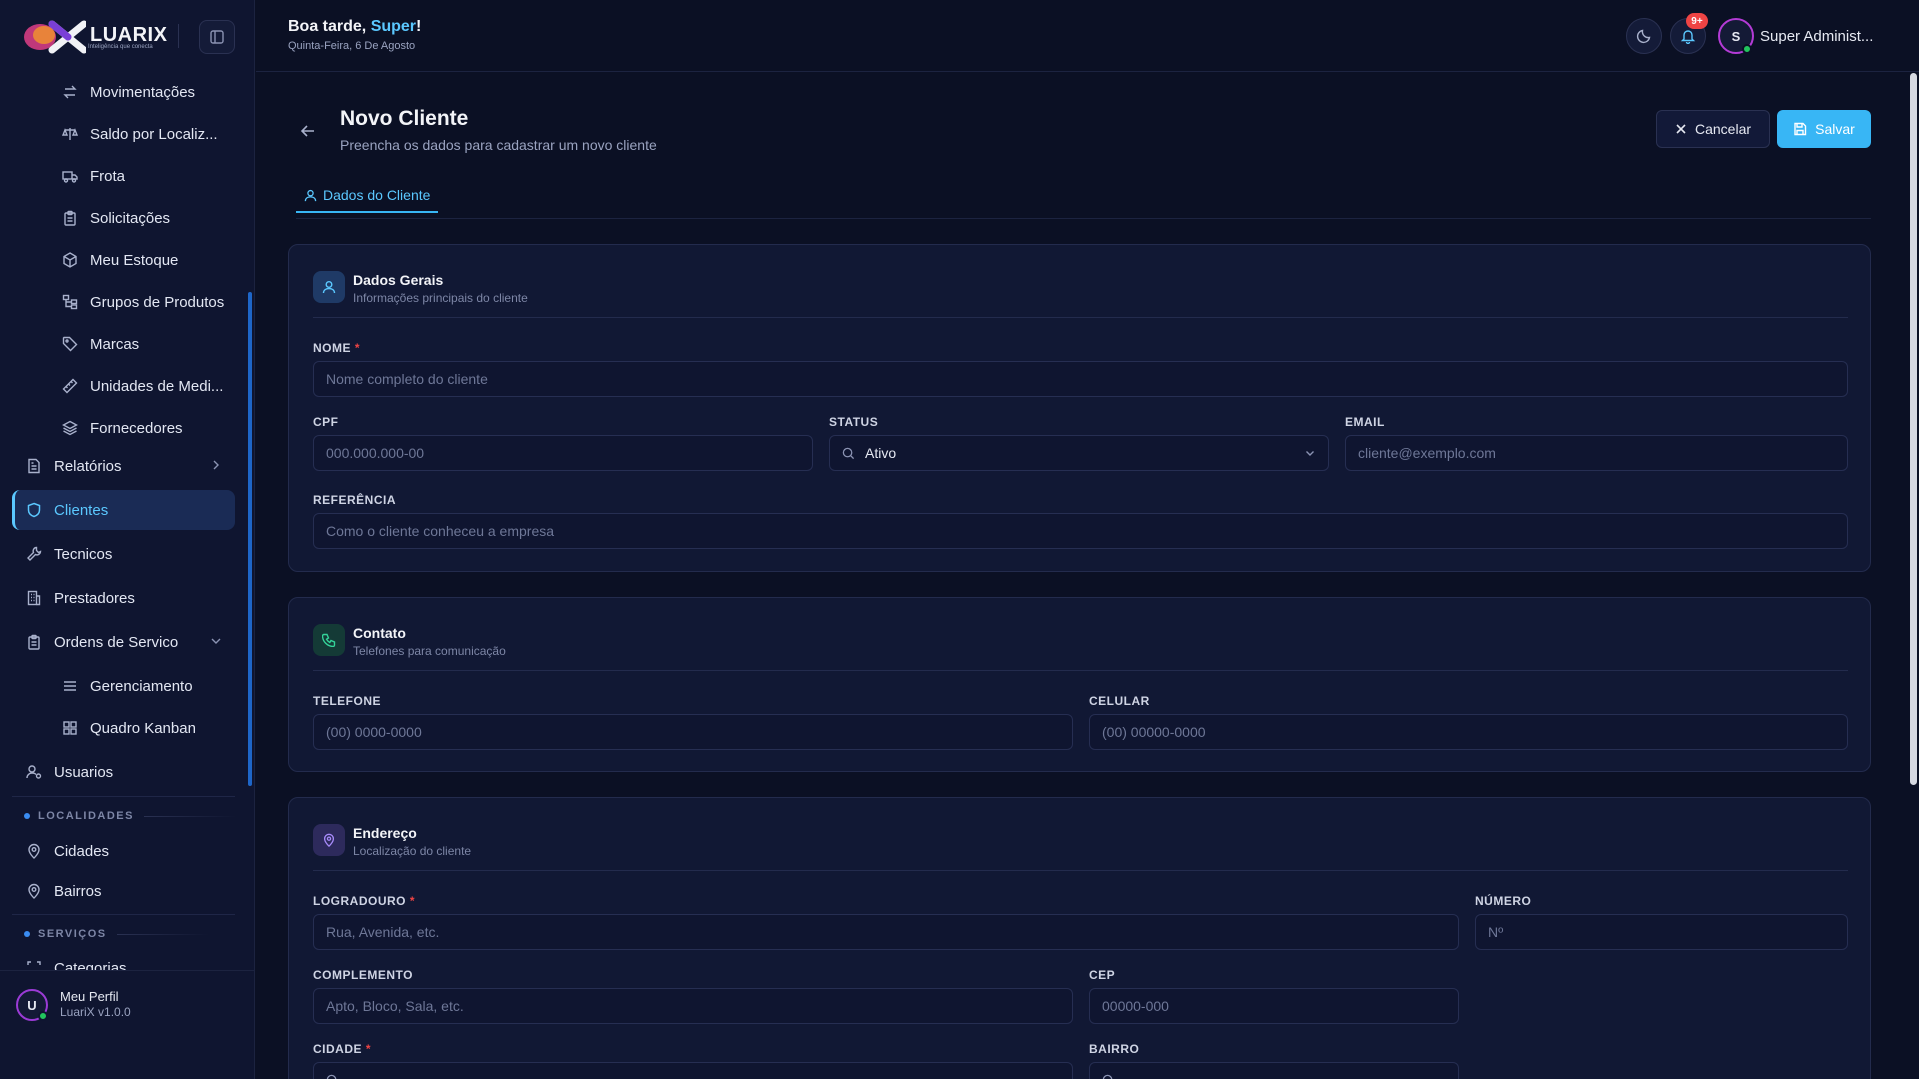  I want to click on sidebar-item-solicitacoes: Solicitações, so click(123, 218).